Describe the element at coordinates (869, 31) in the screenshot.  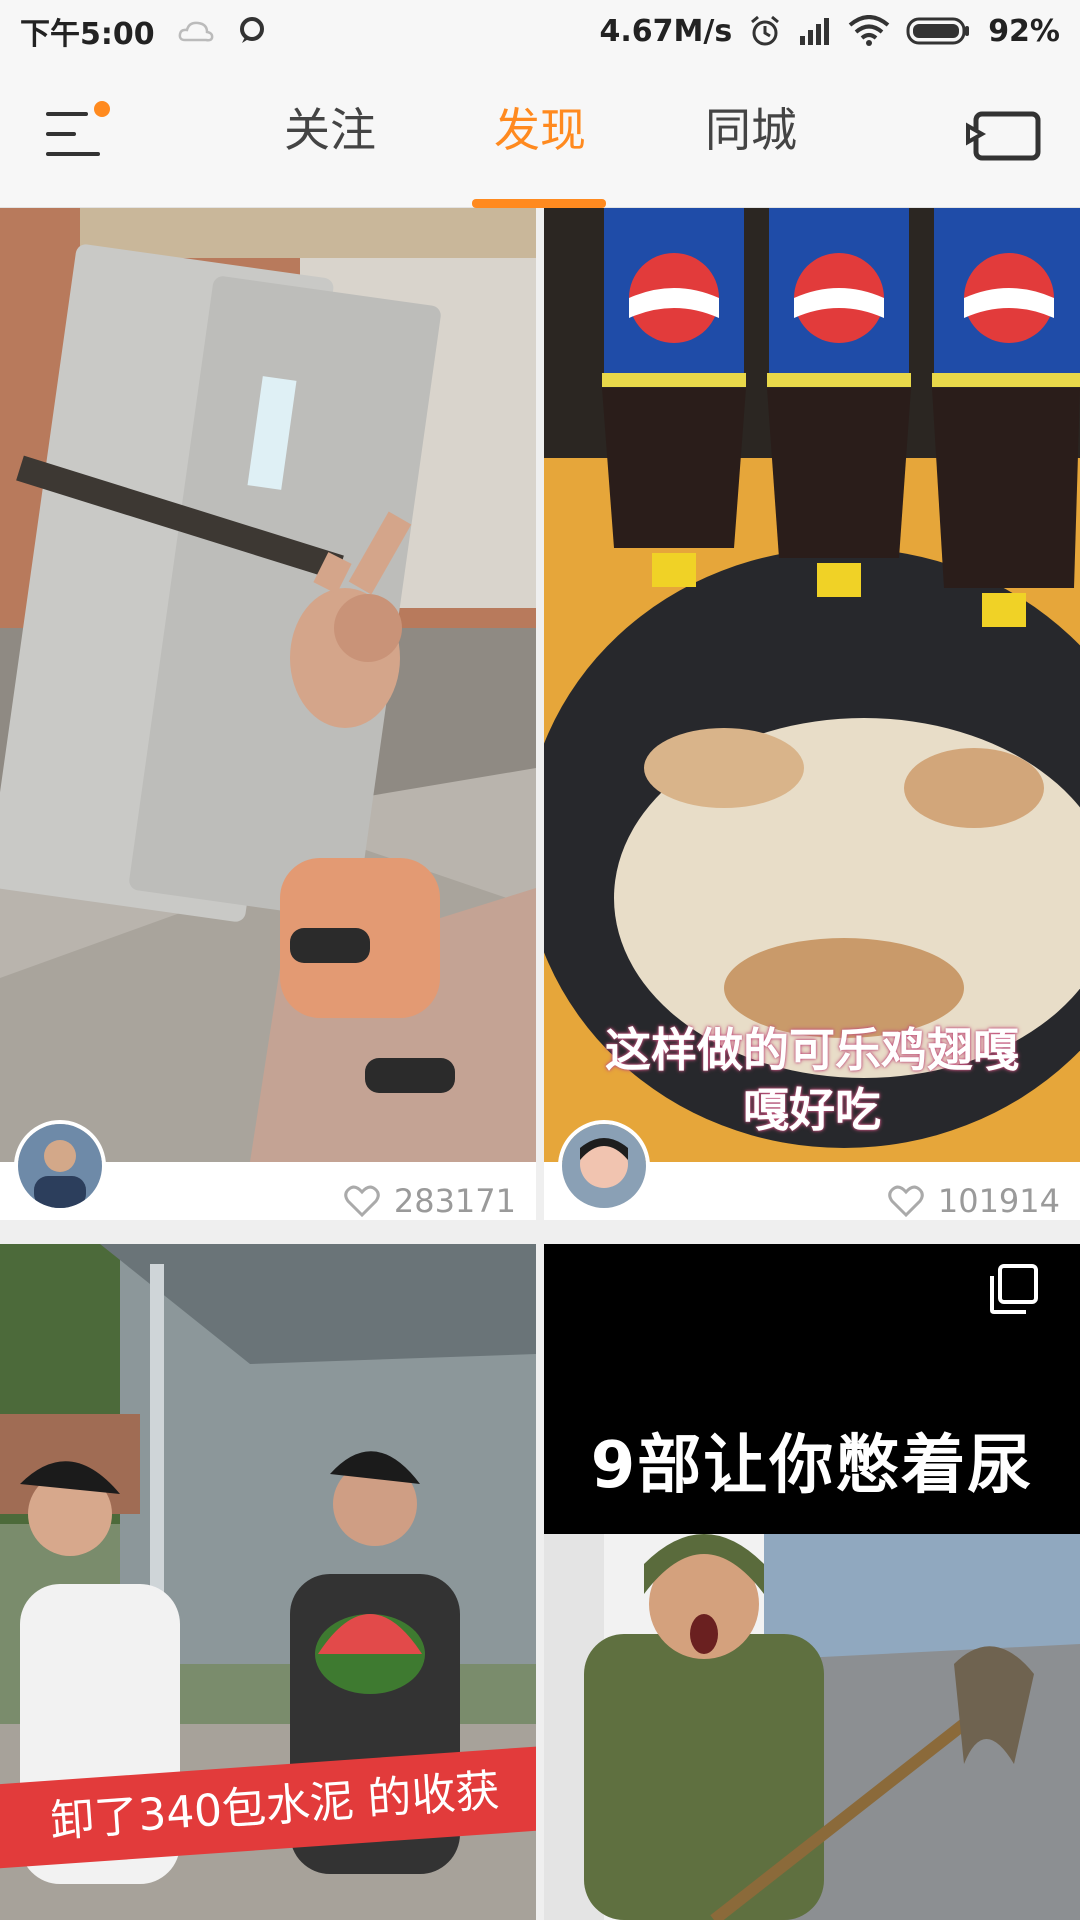
I see `wifi-icon` at that location.